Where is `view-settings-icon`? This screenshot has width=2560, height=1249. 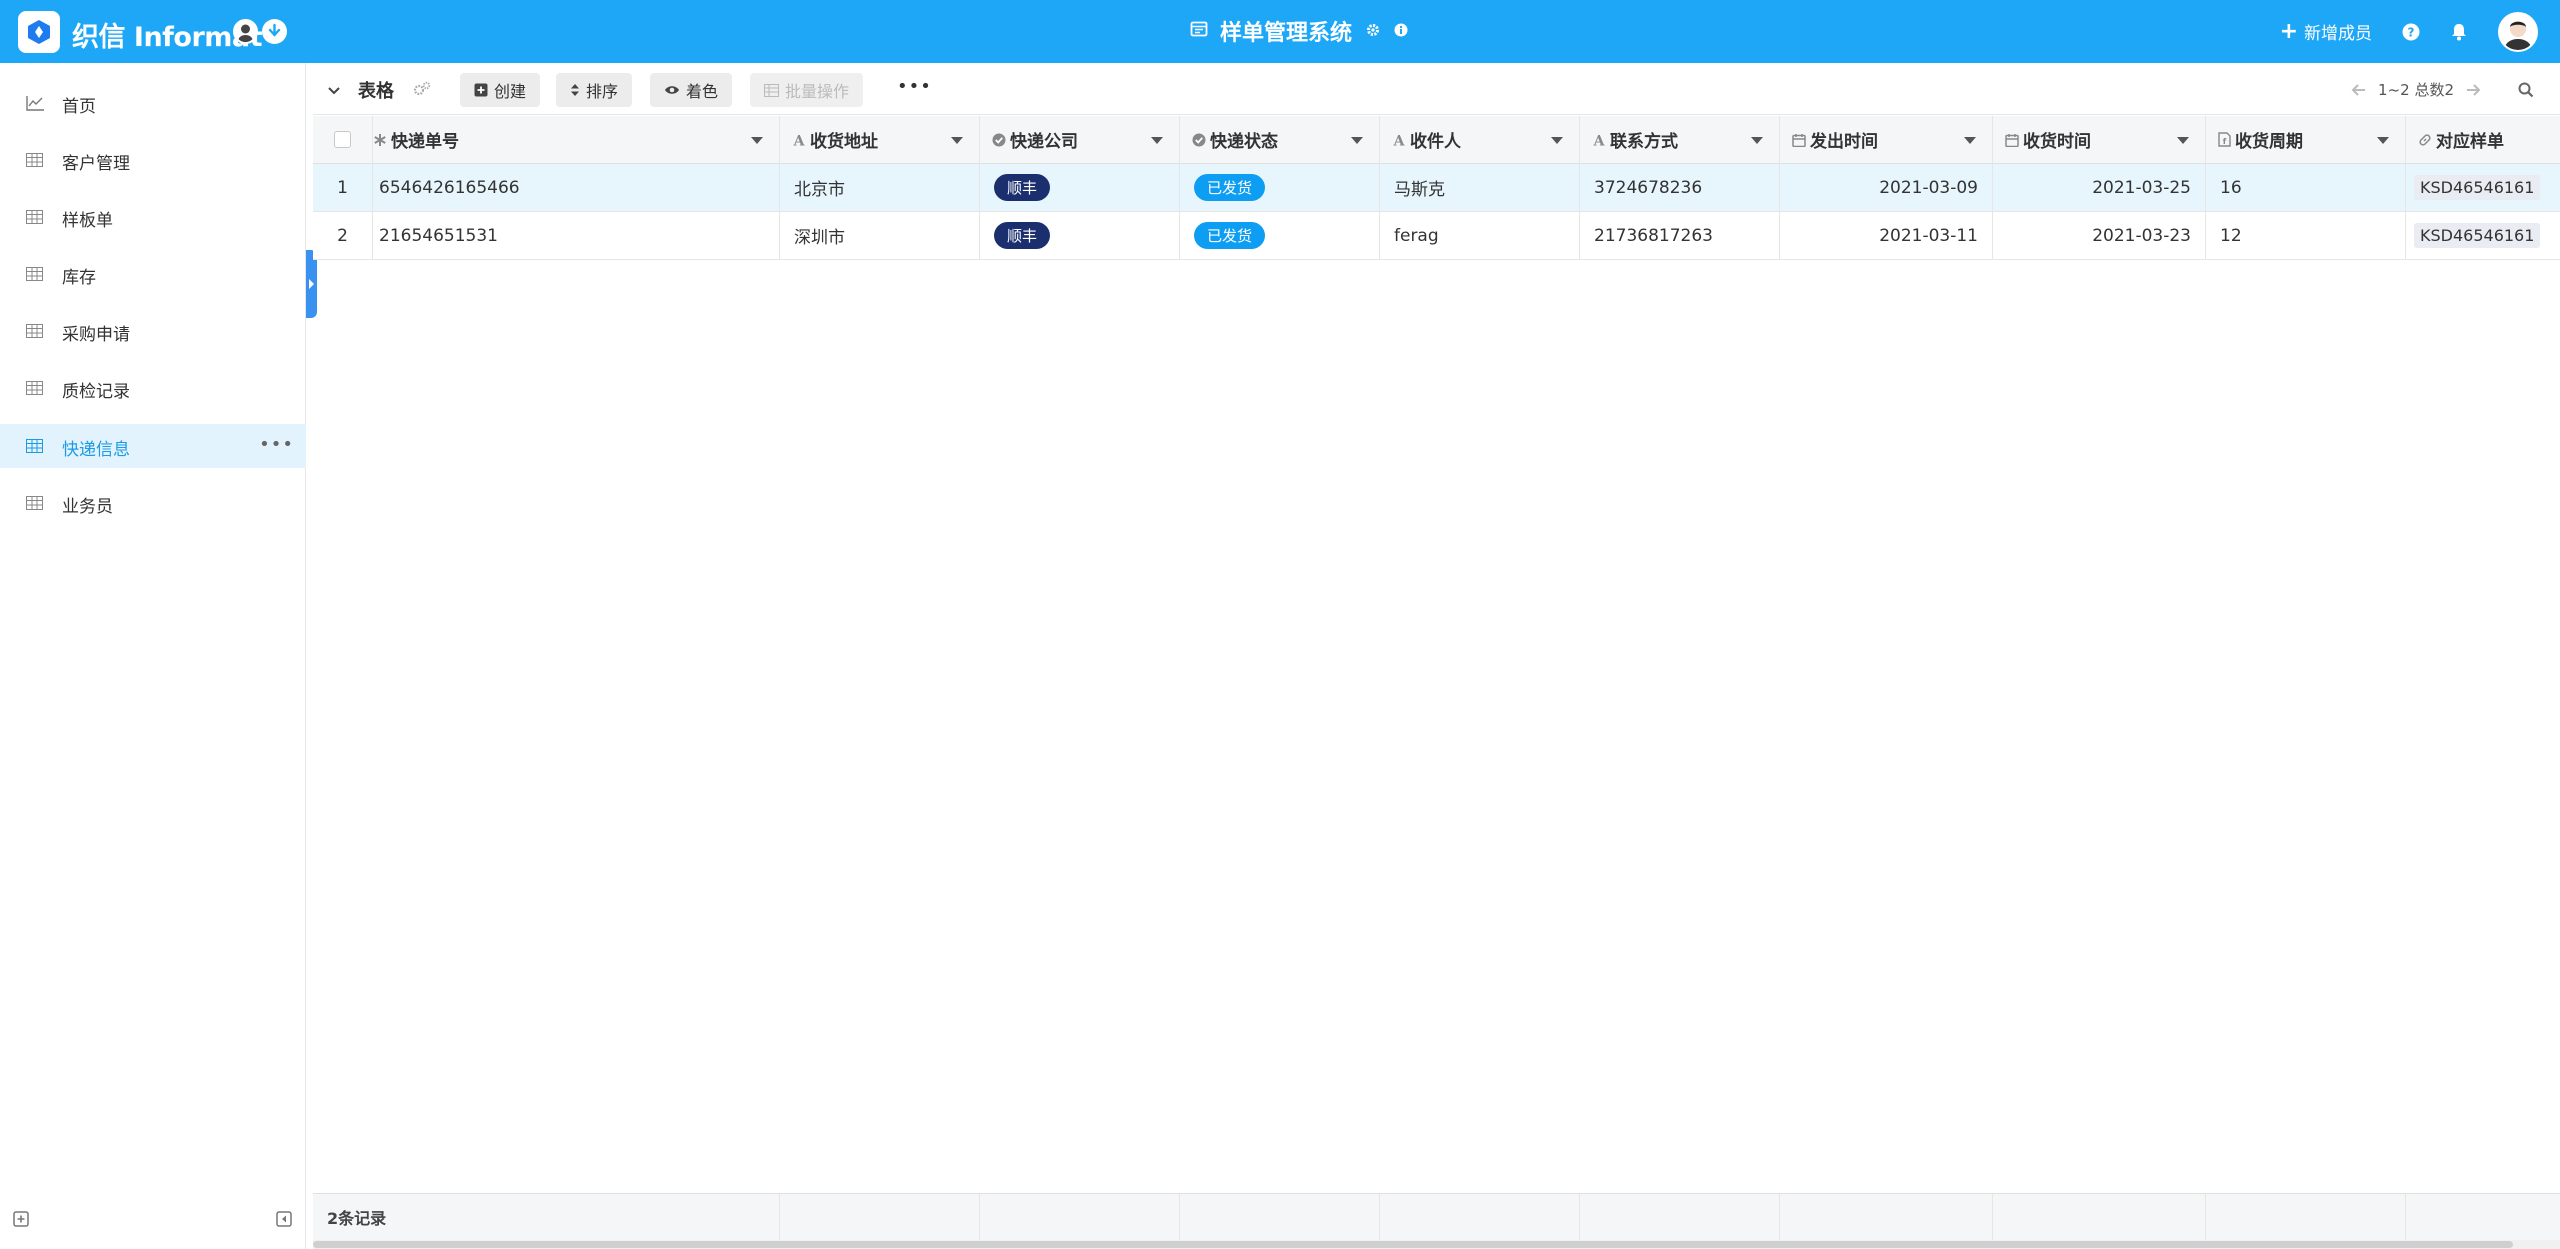 view-settings-icon is located at coordinates (422, 91).